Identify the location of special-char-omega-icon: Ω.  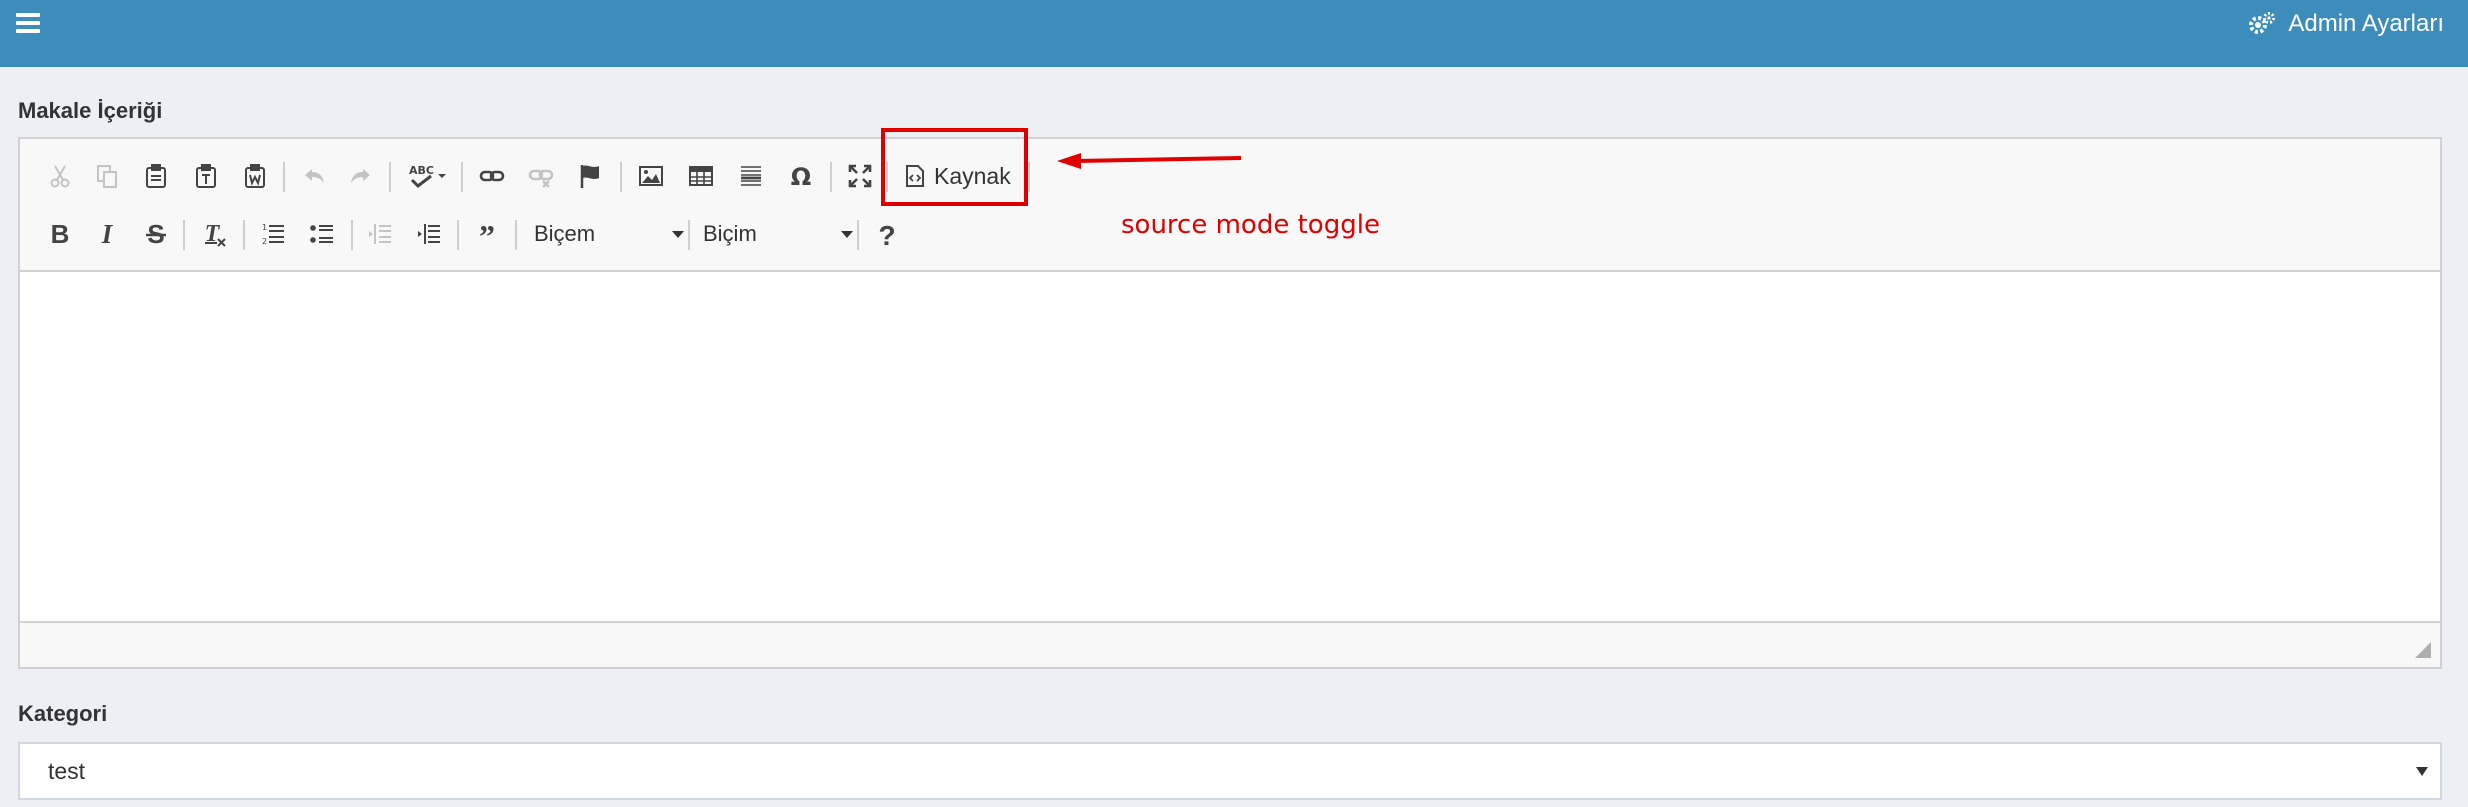
(801, 176).